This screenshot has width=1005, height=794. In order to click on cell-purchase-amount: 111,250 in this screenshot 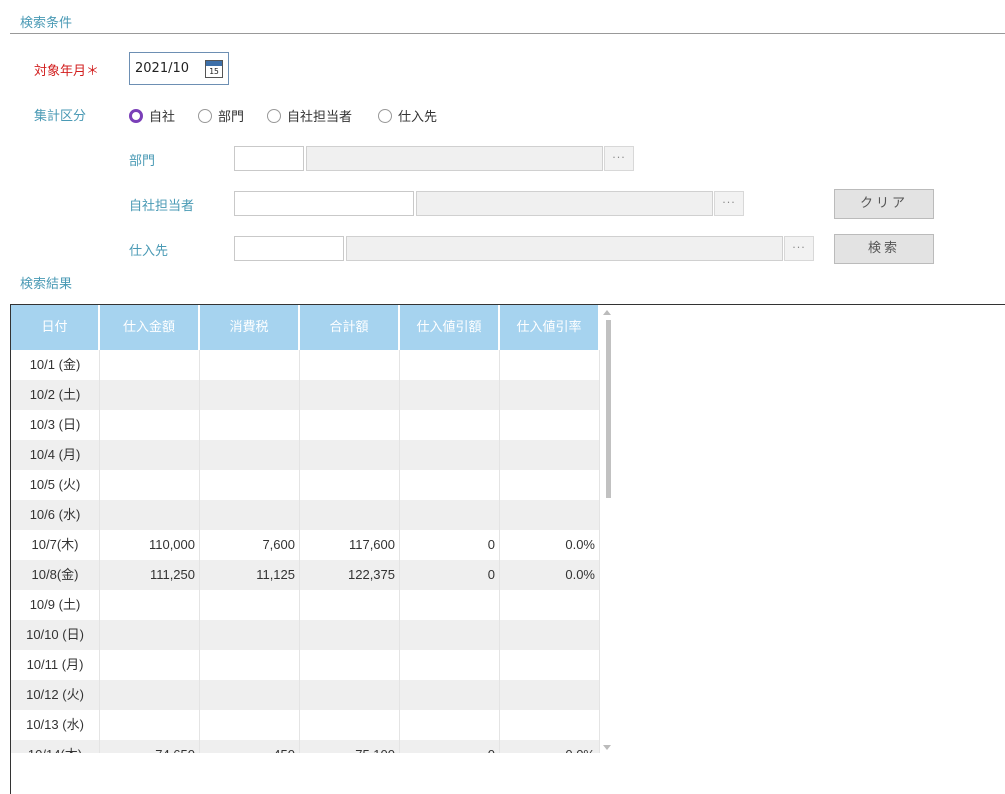, I will do `click(150, 575)`.